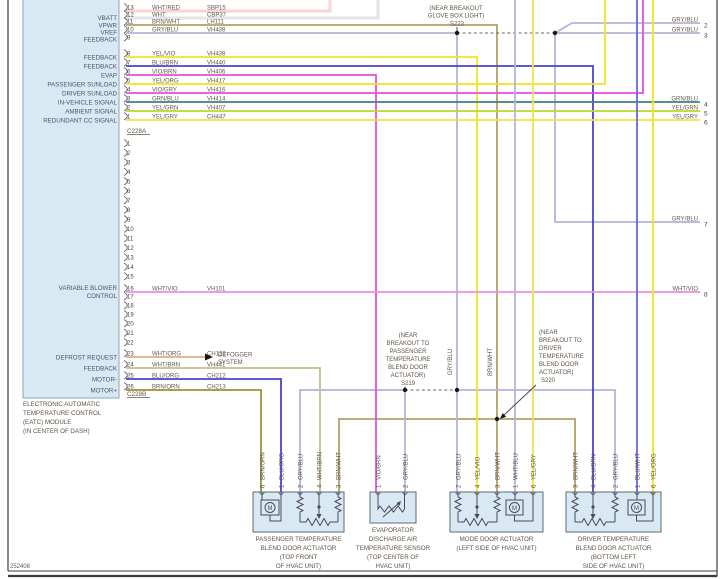  I want to click on pin-circuit-code: VH417, so click(216, 82).